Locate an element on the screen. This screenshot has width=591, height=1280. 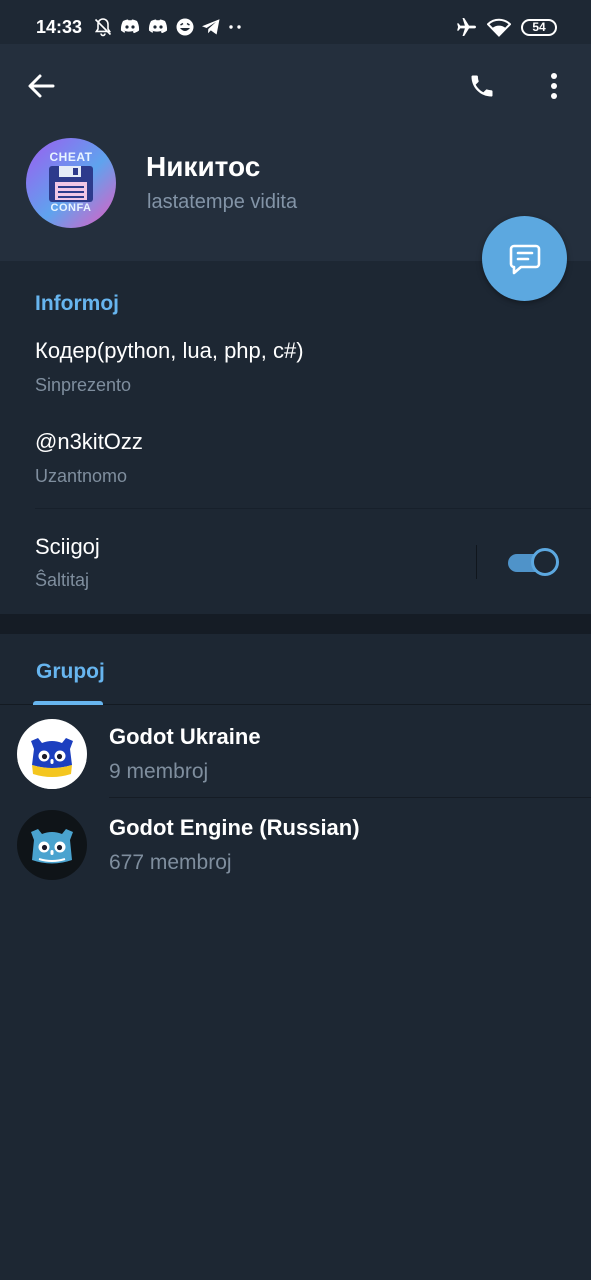
avatar-top-text: CHEAT is located at coordinates (71, 157).